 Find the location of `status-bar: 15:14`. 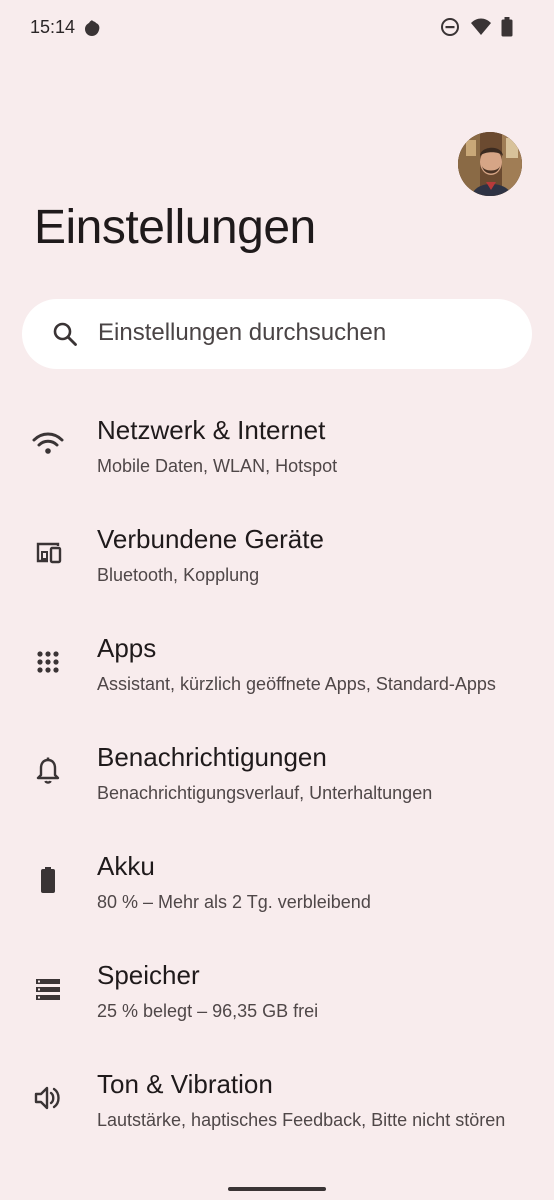

status-bar: 15:14 is located at coordinates (277, 28).